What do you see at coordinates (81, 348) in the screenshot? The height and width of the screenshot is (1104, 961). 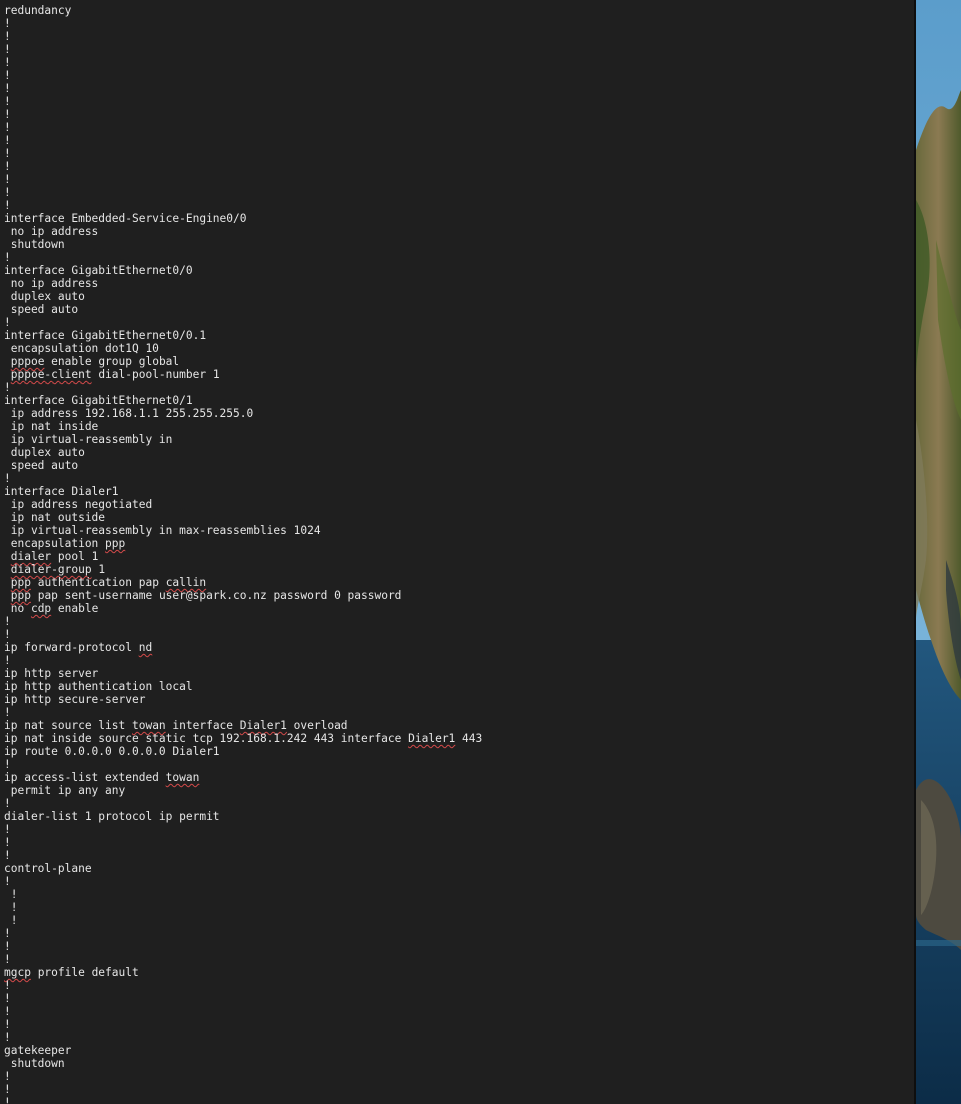 I see `code-text: encapsulation dot1Q 10` at bounding box center [81, 348].